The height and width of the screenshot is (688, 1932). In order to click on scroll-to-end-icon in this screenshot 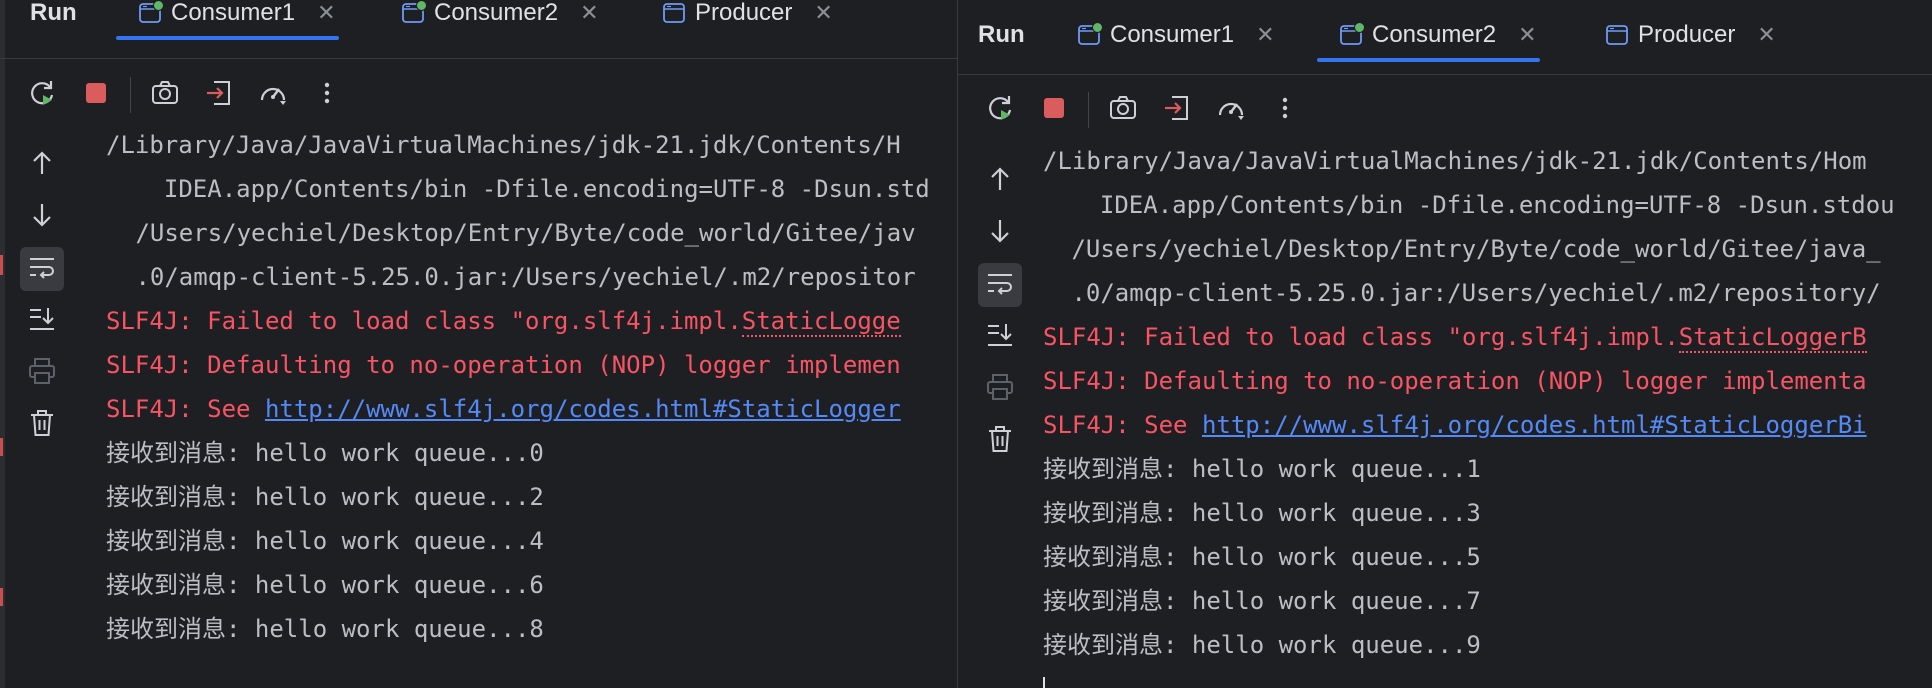, I will do `click(1000, 337)`.